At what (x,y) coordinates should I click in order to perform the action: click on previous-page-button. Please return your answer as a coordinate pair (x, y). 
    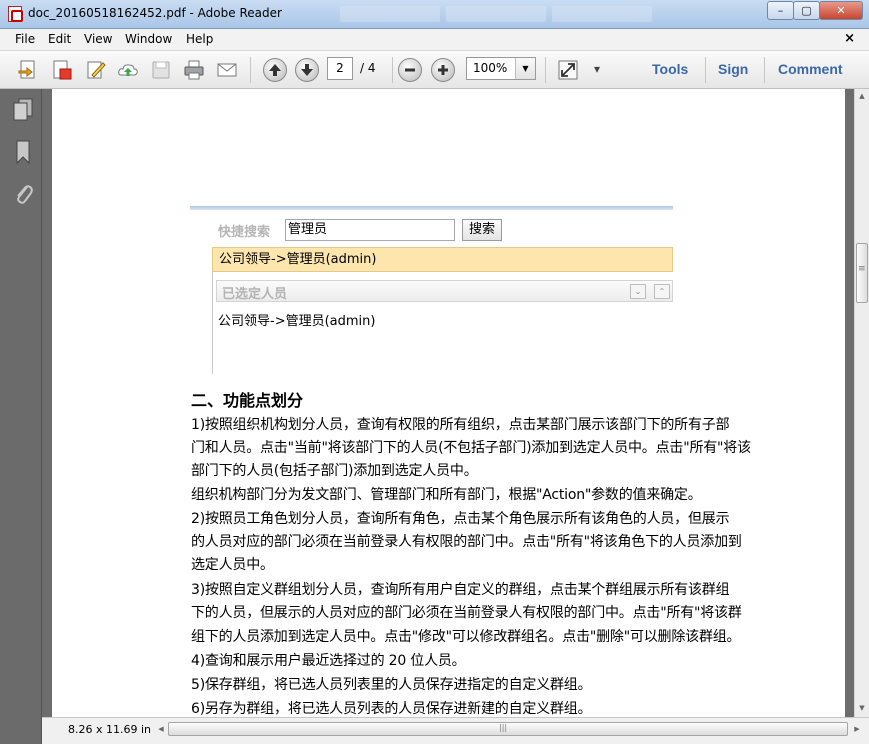
    Looking at the image, I should click on (275, 70).